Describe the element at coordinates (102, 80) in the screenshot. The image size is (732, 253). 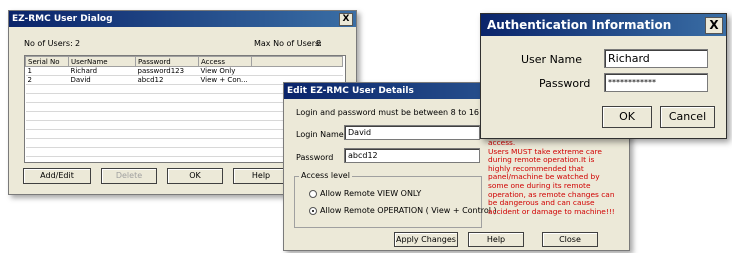
I see `cell-username: David` at that location.